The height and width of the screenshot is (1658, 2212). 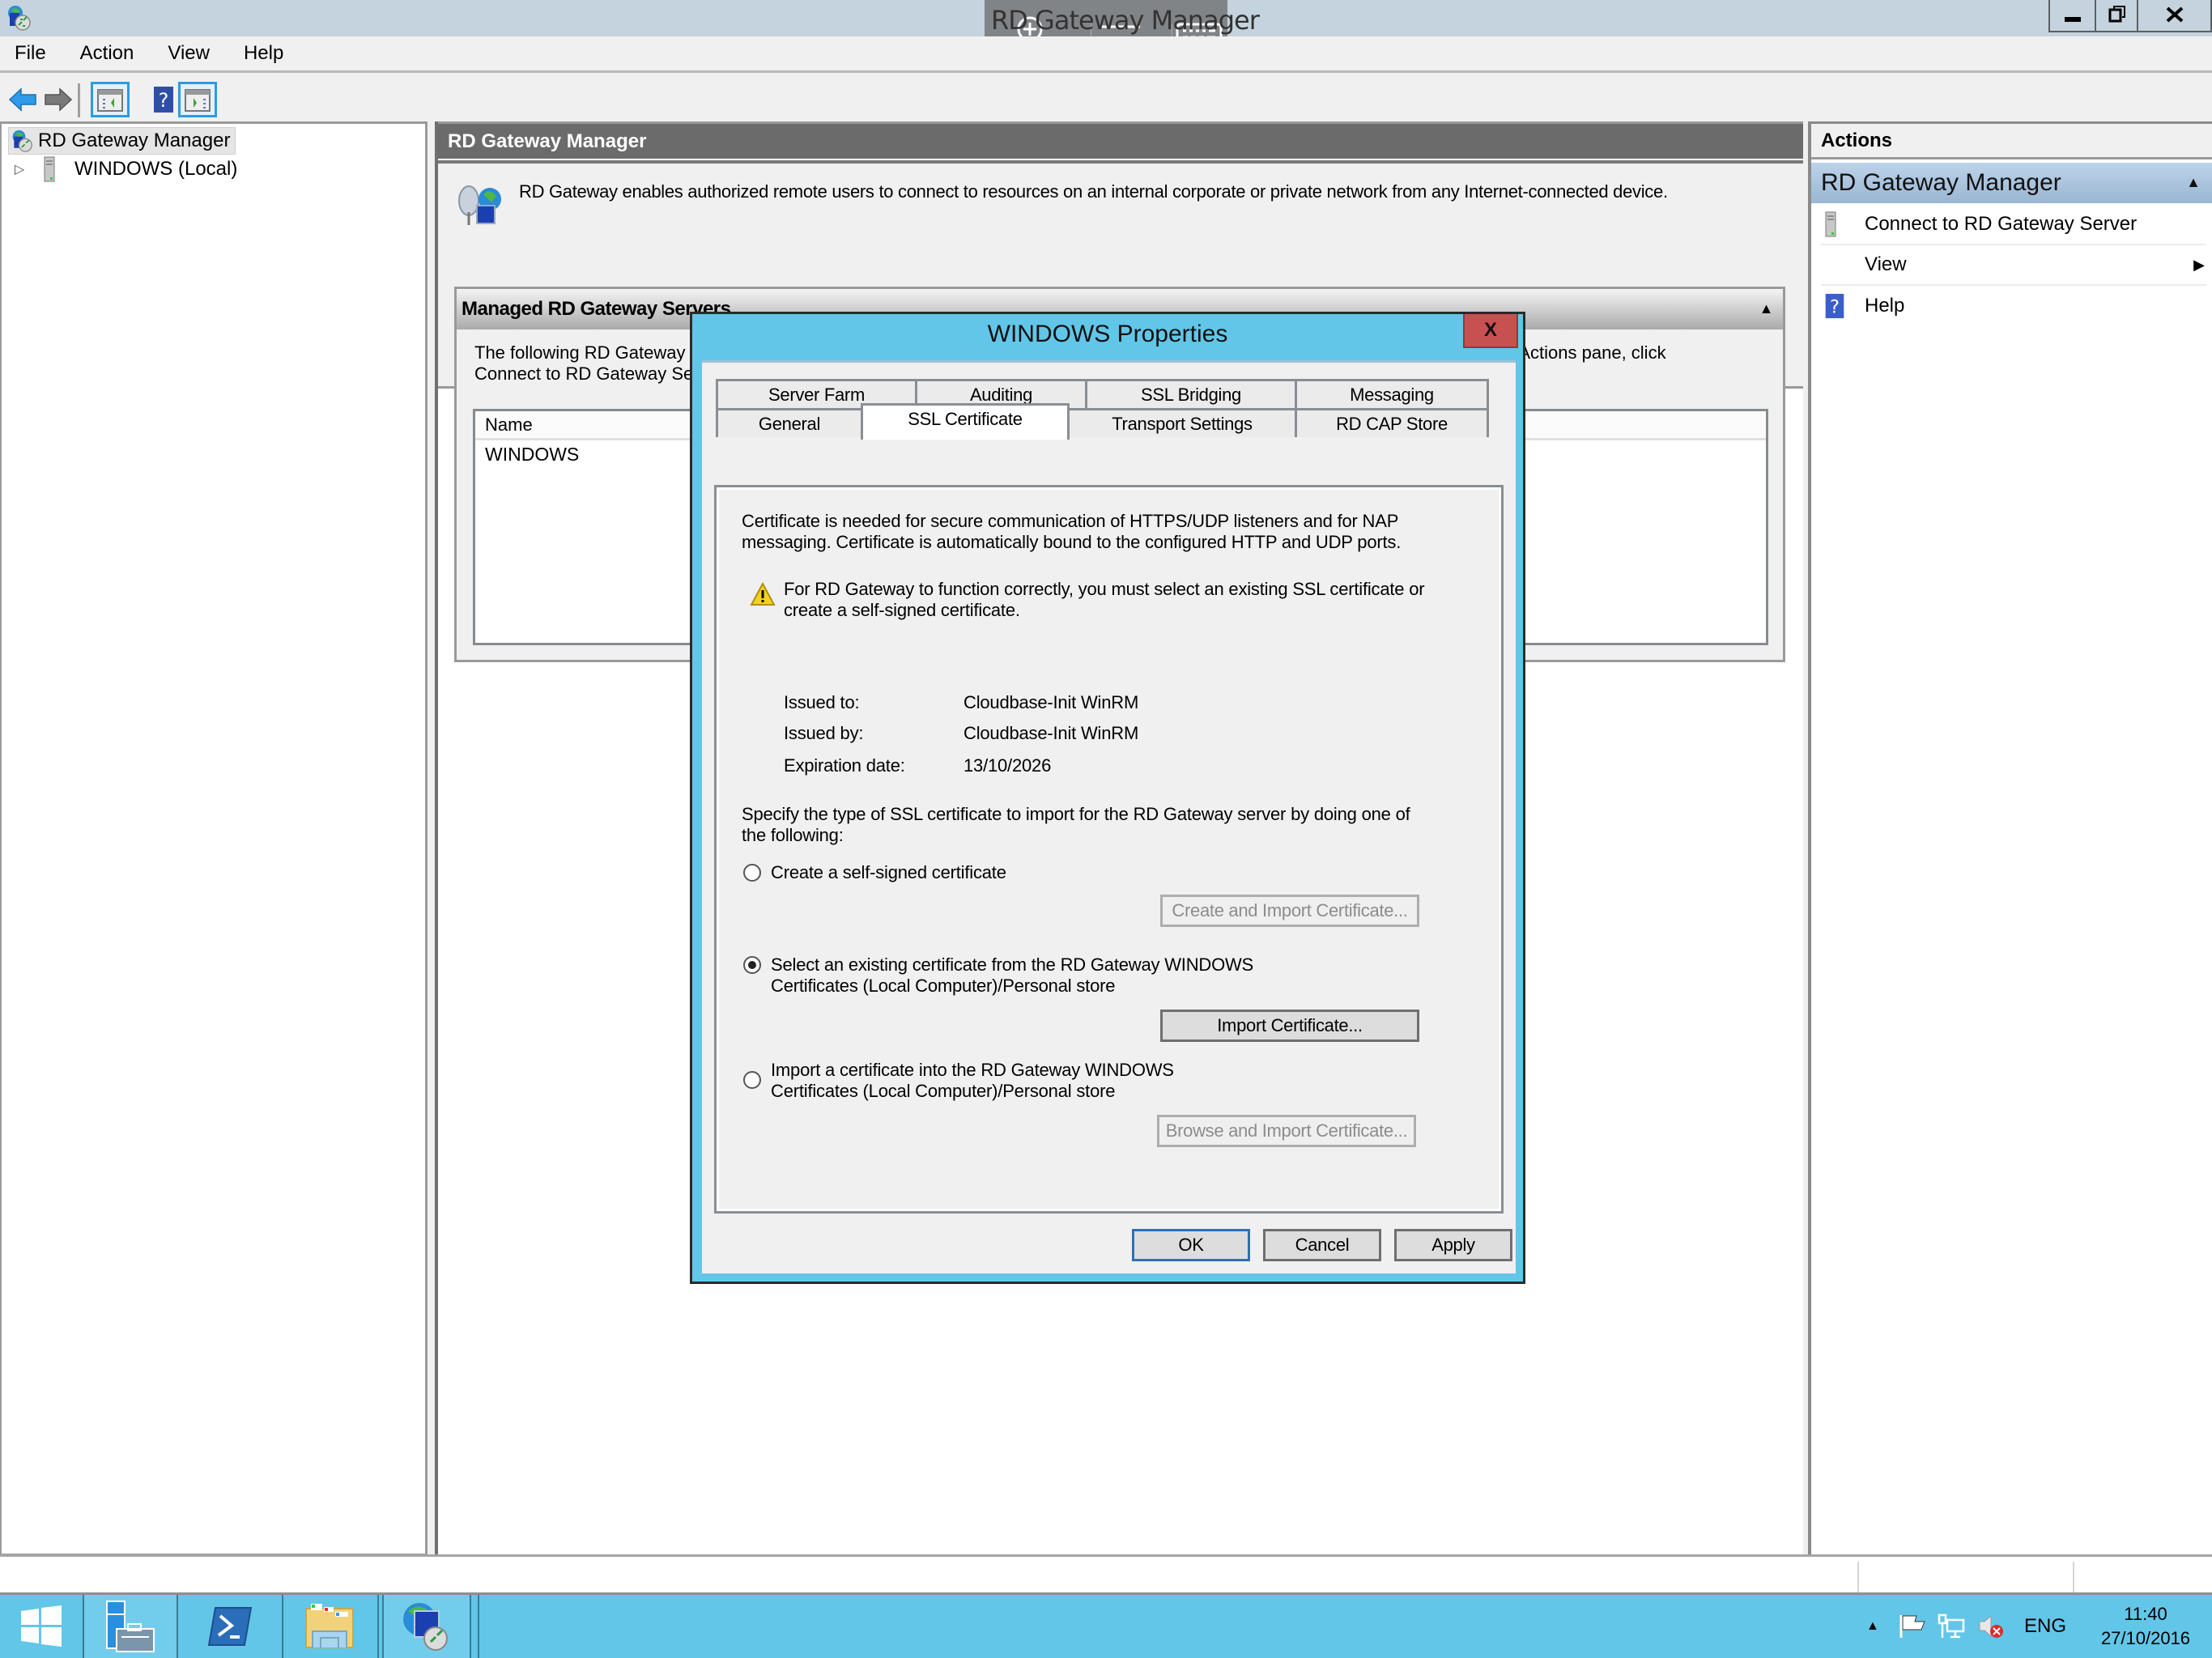 What do you see at coordinates (31, 53) in the screenshot?
I see `menu-file: File` at bounding box center [31, 53].